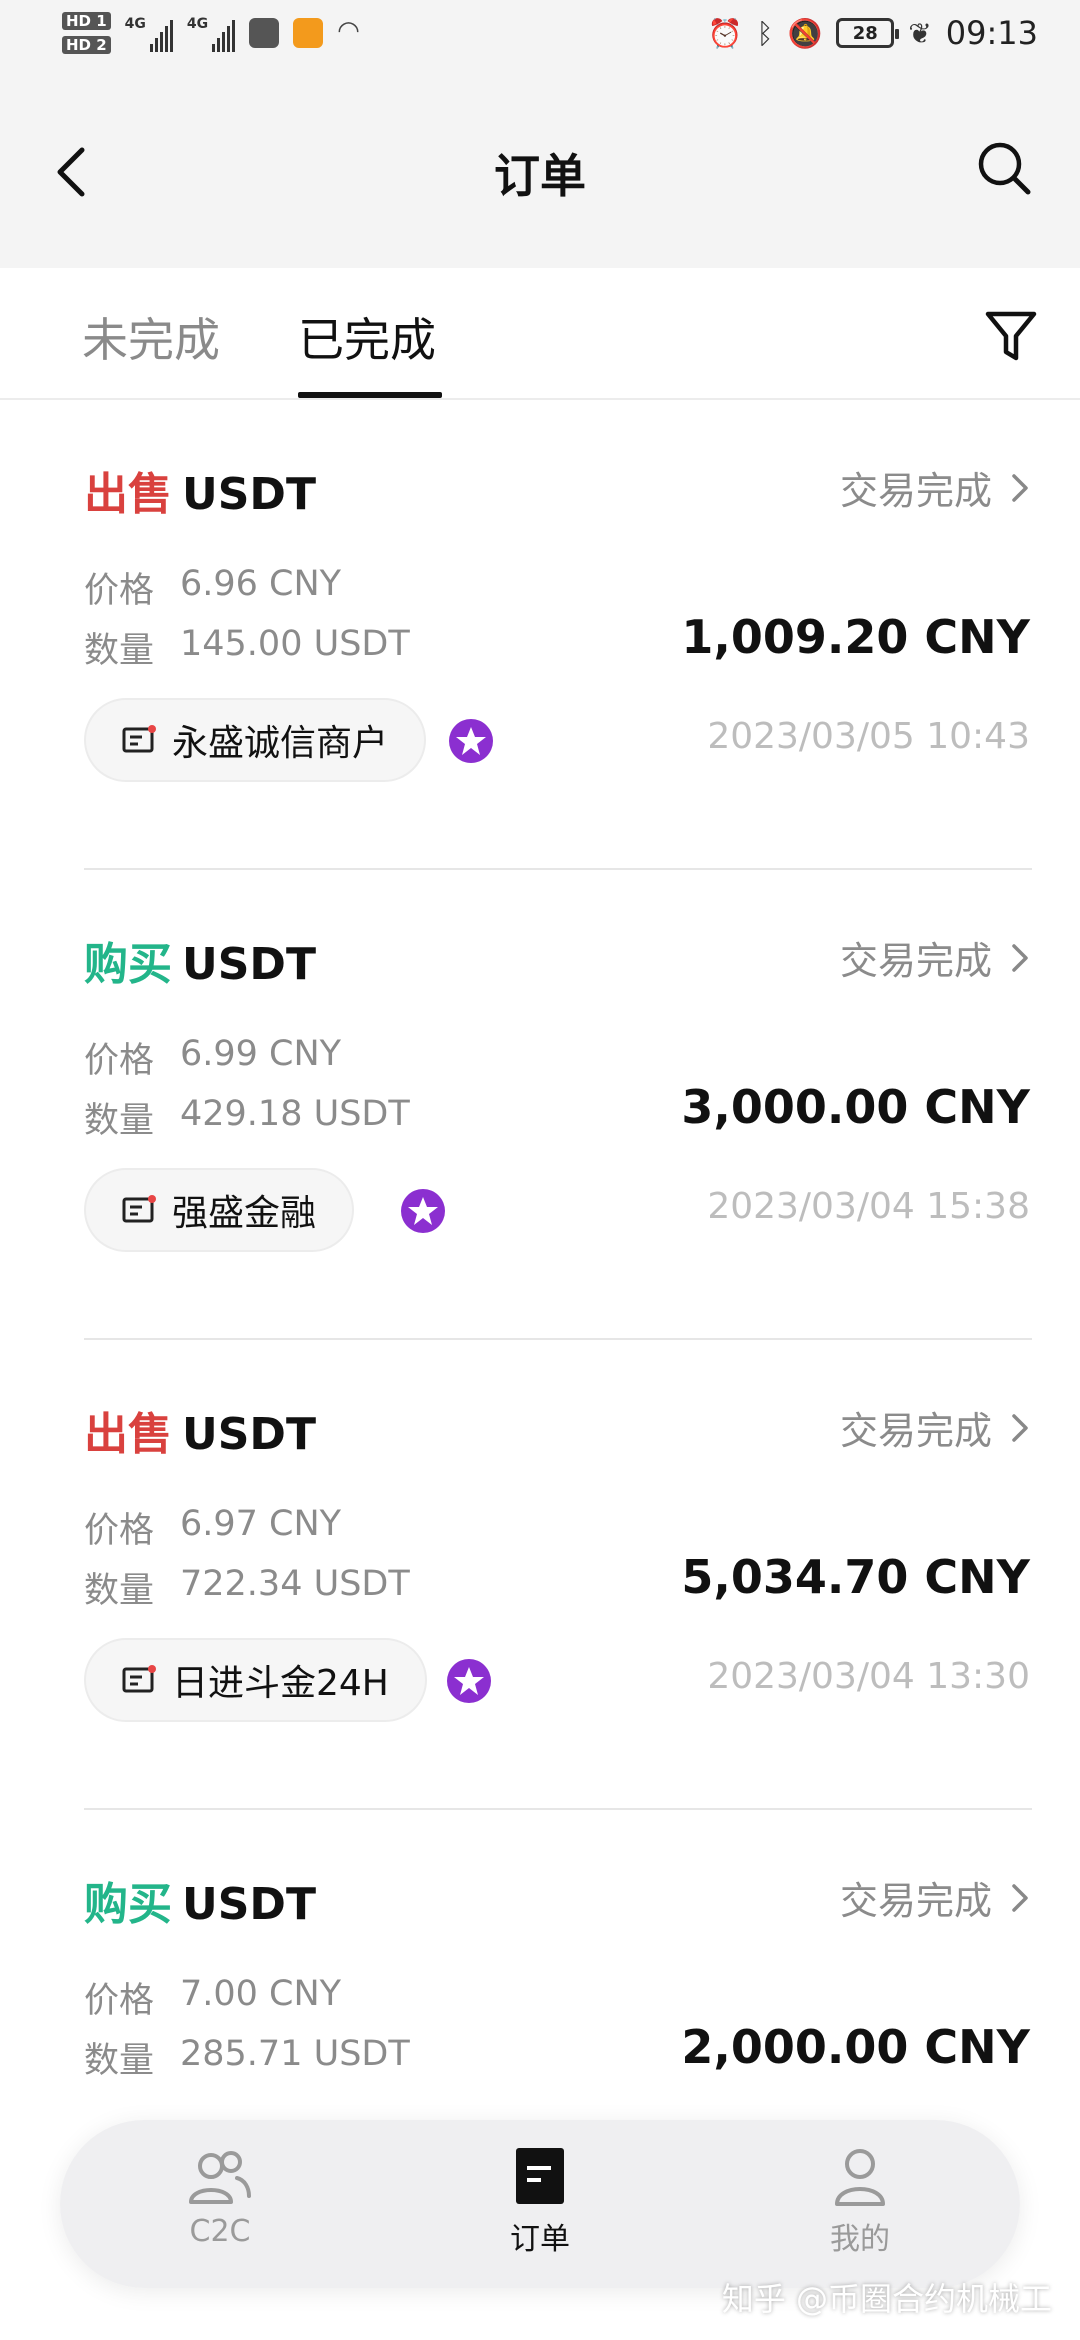 Image resolution: width=1080 pixels, height=2340 pixels. Describe the element at coordinates (220, 2177) in the screenshot. I see `users-icon` at that location.